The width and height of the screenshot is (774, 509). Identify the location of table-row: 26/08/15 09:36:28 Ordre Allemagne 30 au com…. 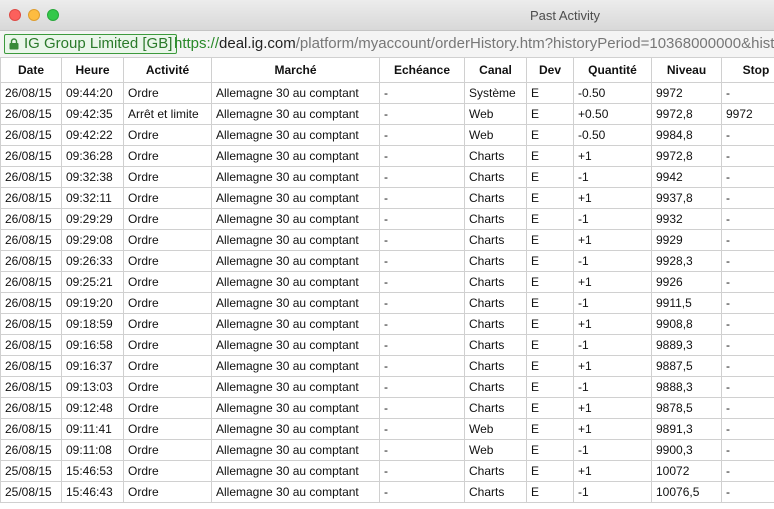
(387, 156).